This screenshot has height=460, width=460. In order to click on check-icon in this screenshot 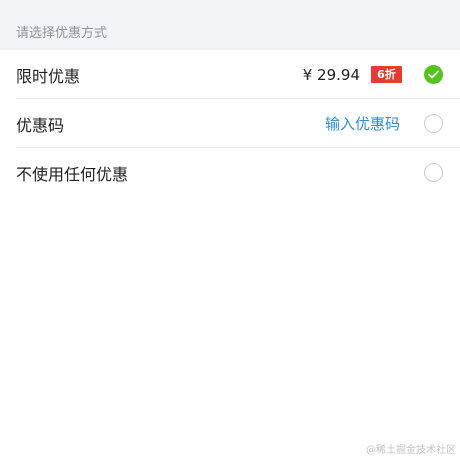, I will do `click(433, 74)`.